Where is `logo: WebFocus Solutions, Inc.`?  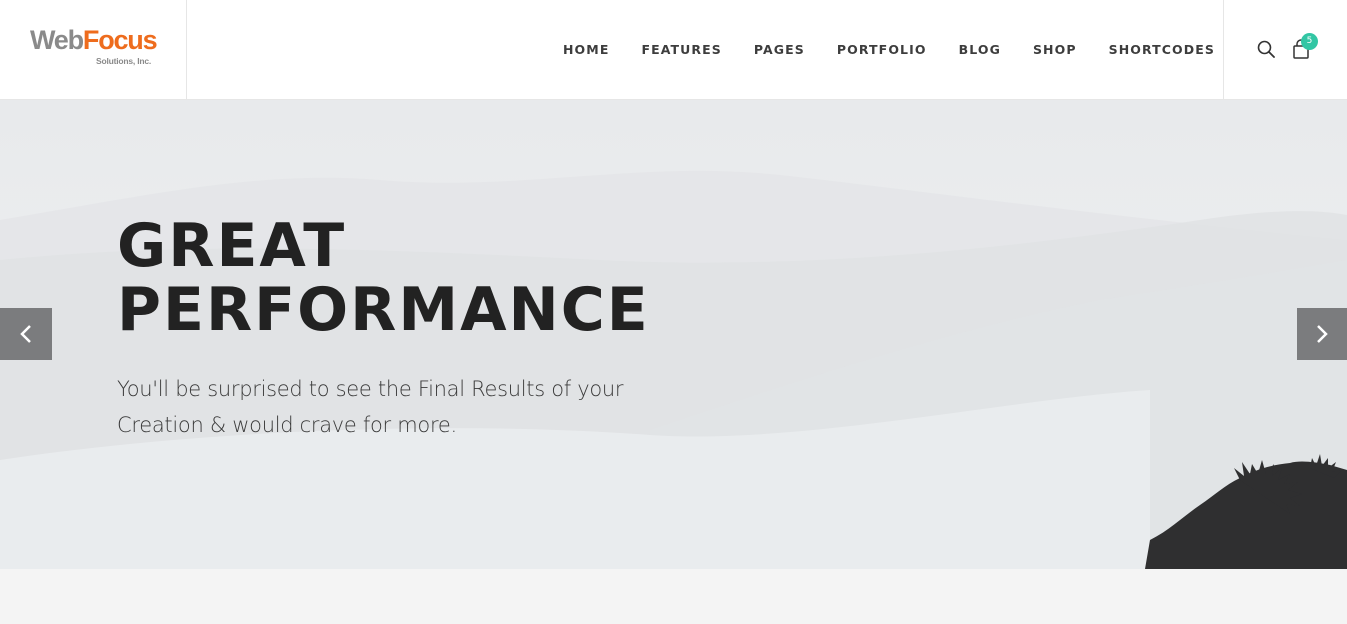 logo: WebFocus Solutions, Inc. is located at coordinates (93, 49).